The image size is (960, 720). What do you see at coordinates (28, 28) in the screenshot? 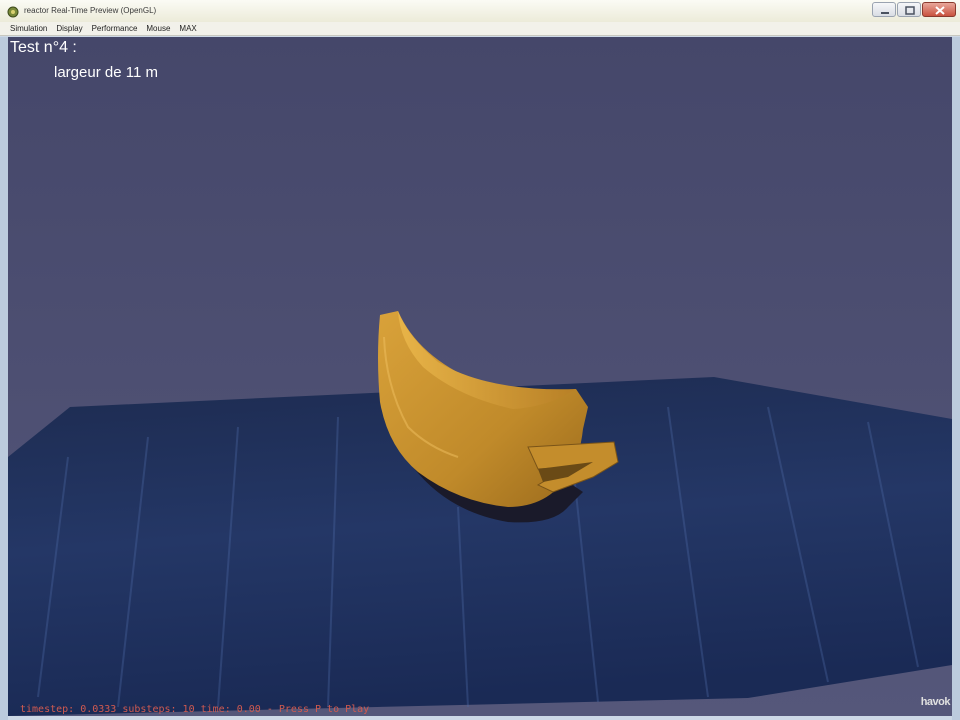
I see `menu-simulation: Simulation` at bounding box center [28, 28].